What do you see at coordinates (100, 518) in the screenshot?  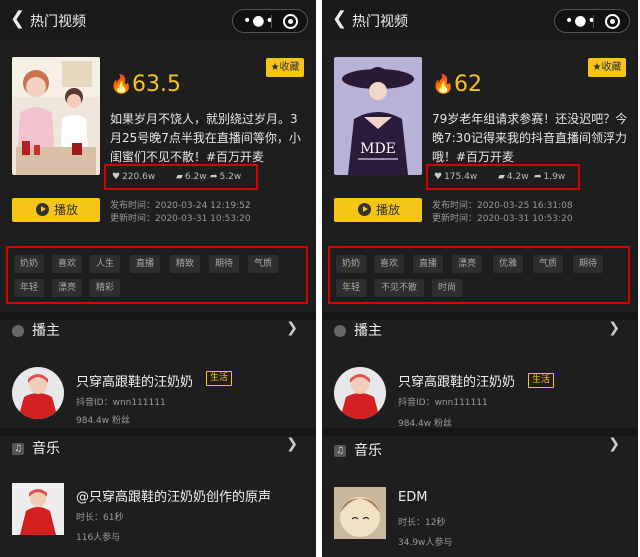 I see `music-duration: 时长：61秒` at bounding box center [100, 518].